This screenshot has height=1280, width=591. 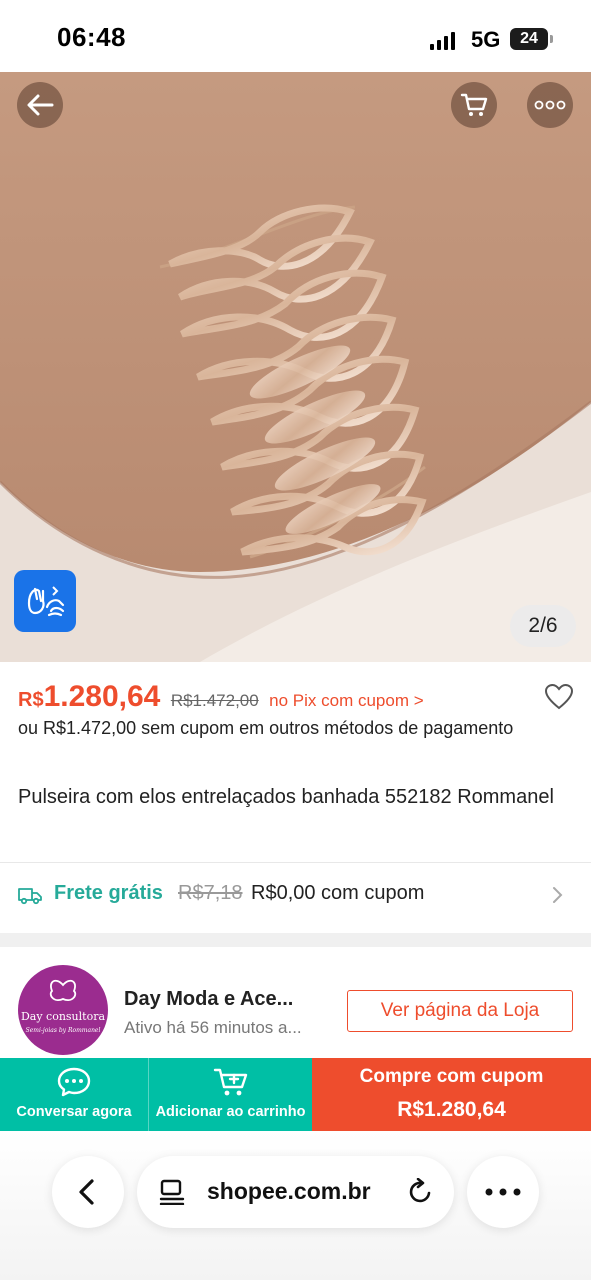 I want to click on add-to-cart-button: Adicionar ao carrinho, so click(x=230, y=1094).